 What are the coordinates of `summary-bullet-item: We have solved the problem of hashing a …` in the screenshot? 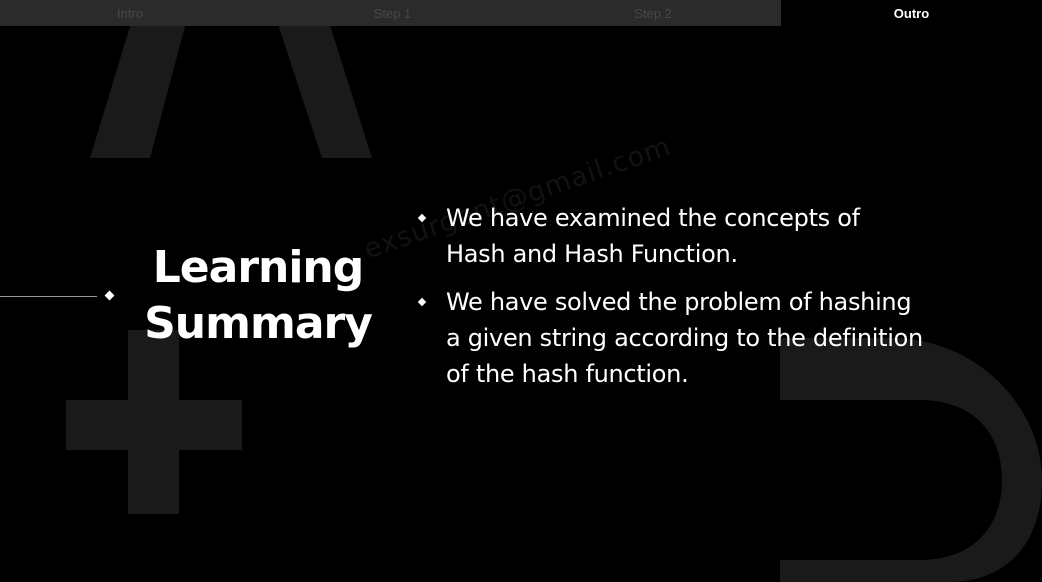 It's located at (694, 338).